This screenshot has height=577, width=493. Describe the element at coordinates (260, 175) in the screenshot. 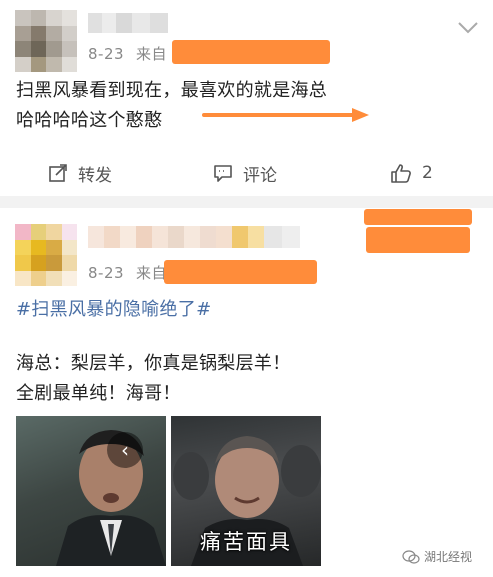

I see `comment-label: 评论` at that location.